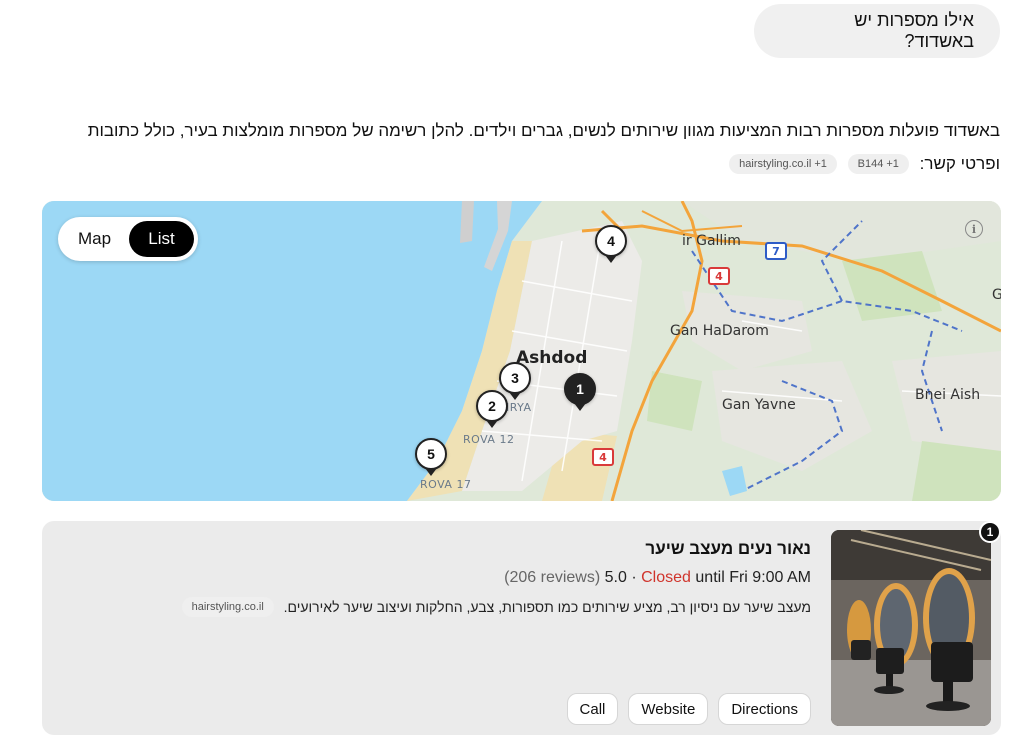 The height and width of the screenshot is (741, 1024). I want to click on road-shield-4-south: 4, so click(603, 457).